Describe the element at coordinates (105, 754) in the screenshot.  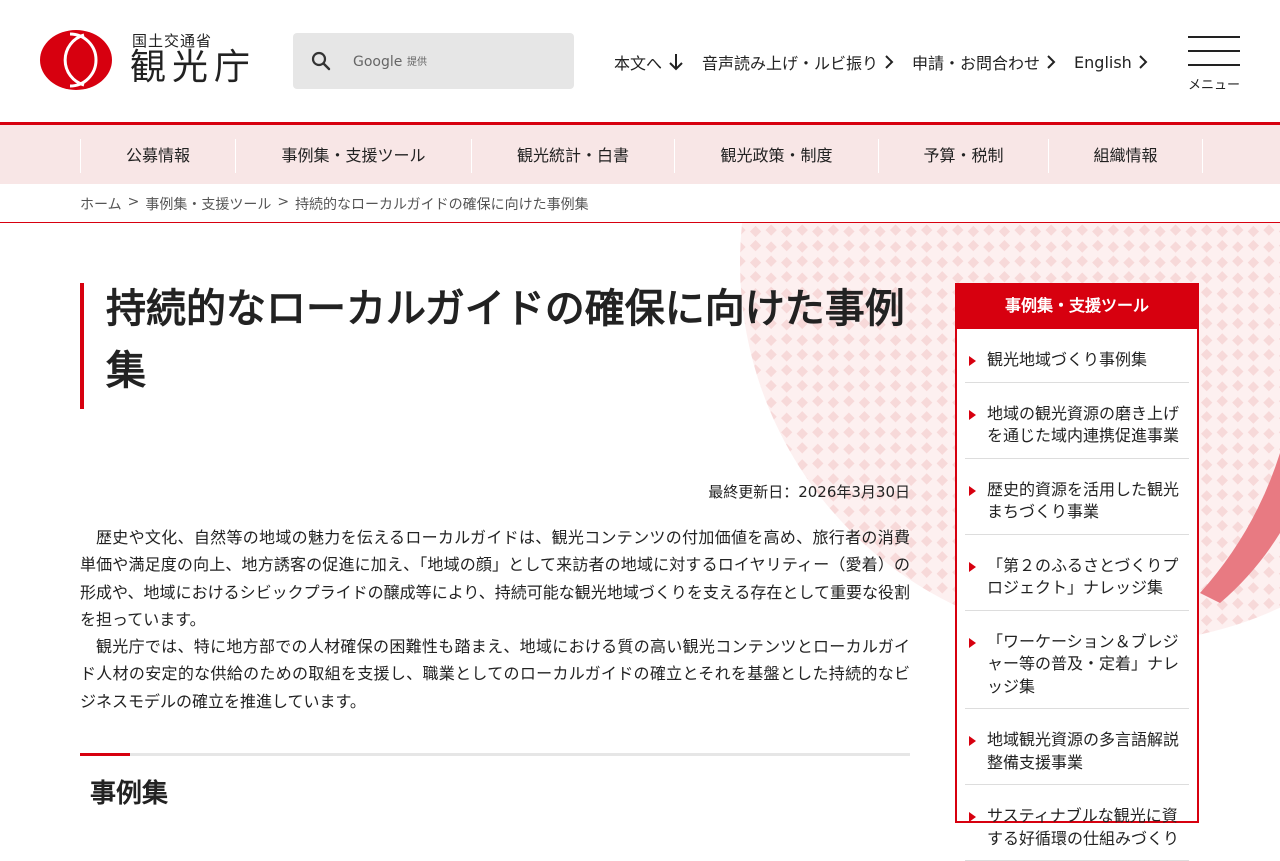
I see `section-divider-accent` at that location.